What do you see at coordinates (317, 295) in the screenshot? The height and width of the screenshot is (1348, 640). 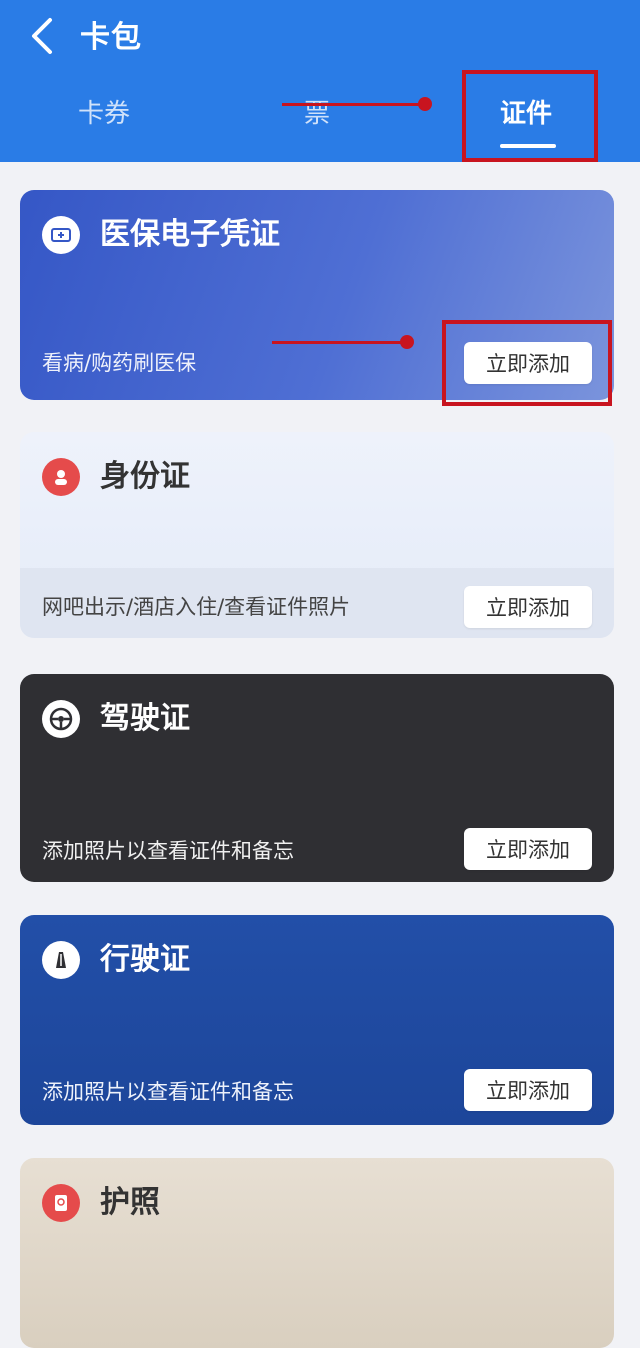 I see `card-medical-insurance: 医保电子凭证 看病/购药刷医保 立即添加` at bounding box center [317, 295].